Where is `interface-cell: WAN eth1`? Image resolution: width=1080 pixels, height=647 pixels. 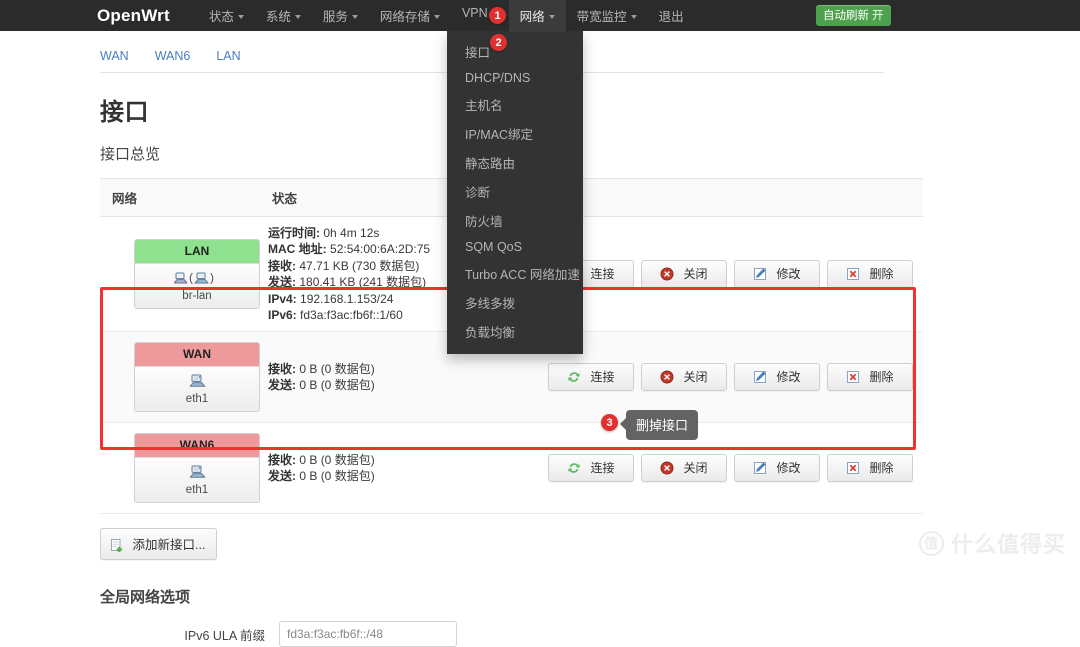
interface-cell: WAN eth1 is located at coordinates (180, 377).